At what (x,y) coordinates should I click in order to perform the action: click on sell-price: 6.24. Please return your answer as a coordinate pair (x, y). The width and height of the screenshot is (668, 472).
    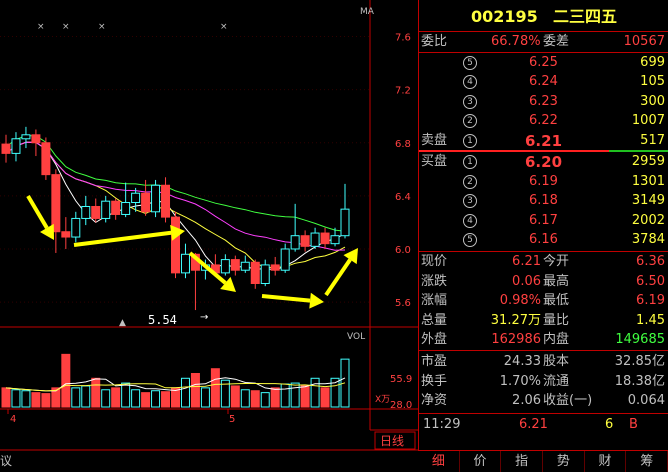
    Looking at the image, I should click on (543, 82).